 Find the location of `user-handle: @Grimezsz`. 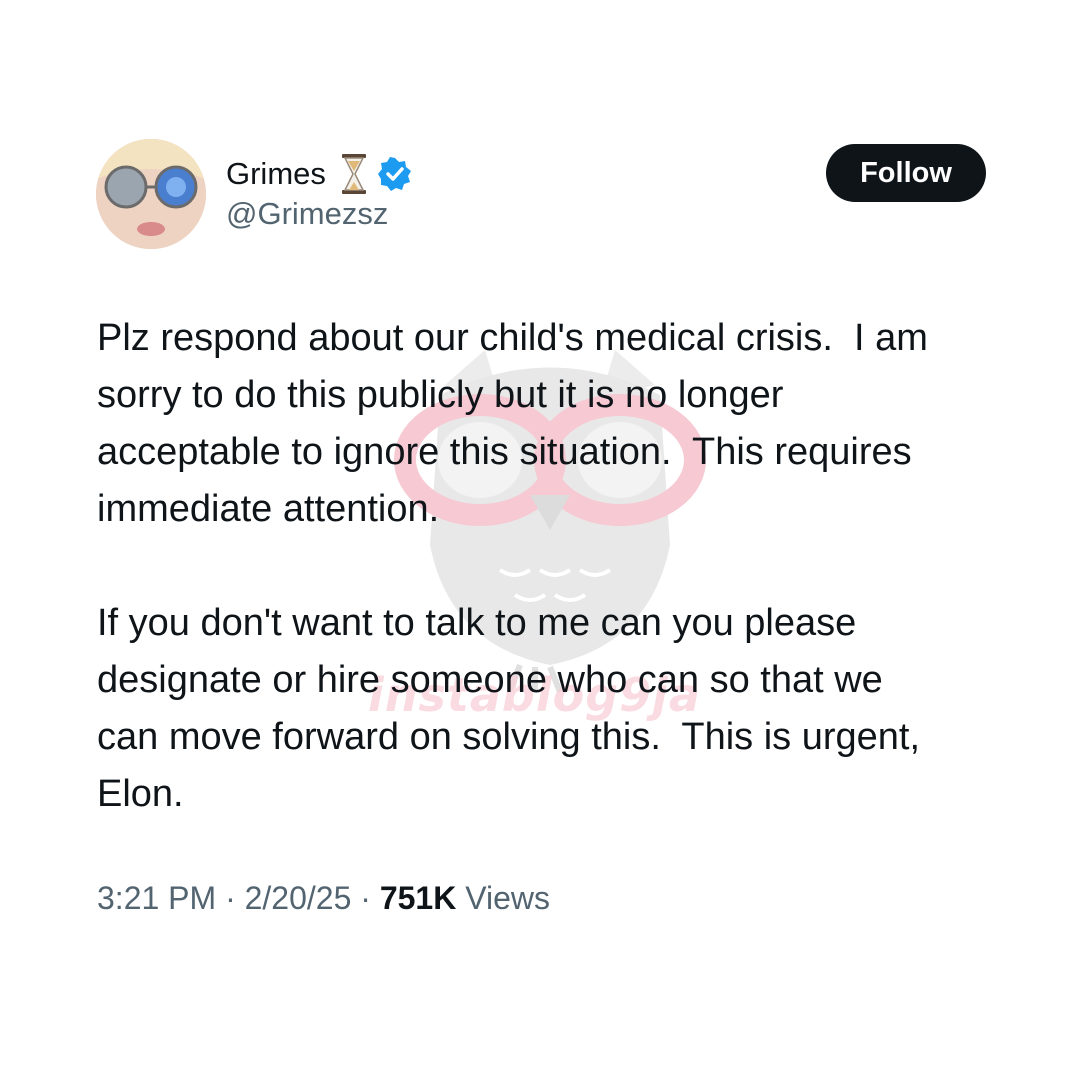

user-handle: @Grimezsz is located at coordinates (307, 214).